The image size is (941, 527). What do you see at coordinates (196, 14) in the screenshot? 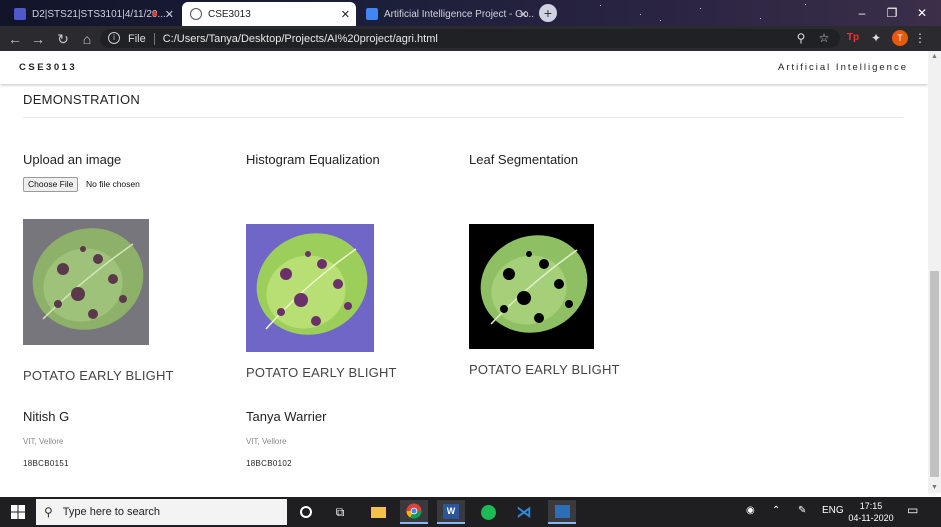
I see `globe-icon` at bounding box center [196, 14].